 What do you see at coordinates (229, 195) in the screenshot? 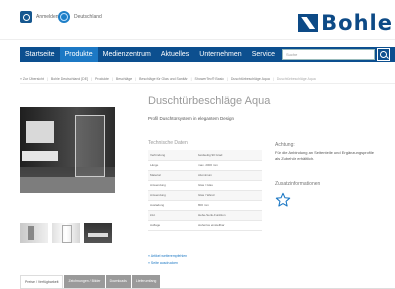
I see `tech-value: Glas / Wand` at bounding box center [229, 195].